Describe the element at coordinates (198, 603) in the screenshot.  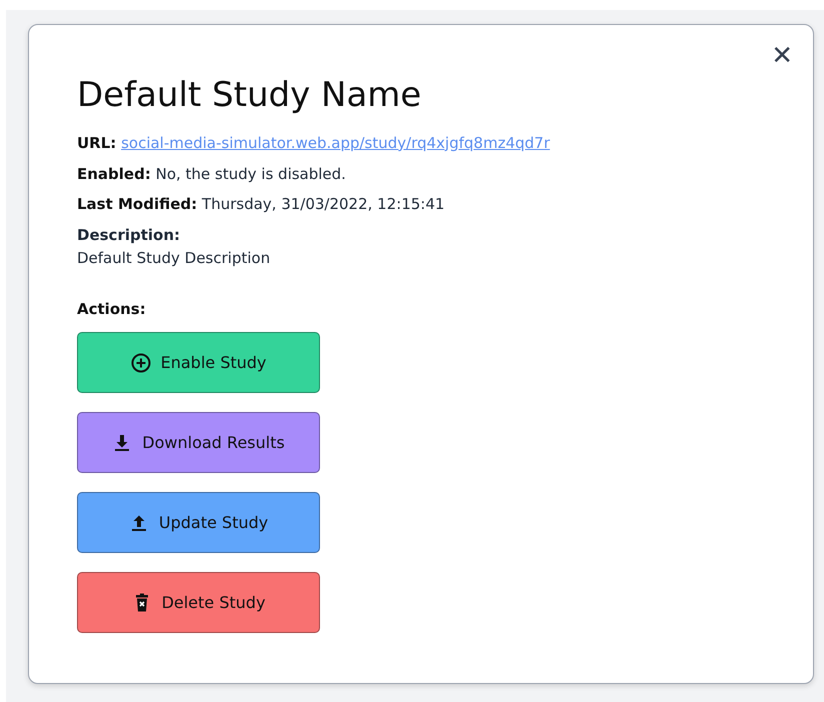
I see `action-button: Delete Study` at that location.